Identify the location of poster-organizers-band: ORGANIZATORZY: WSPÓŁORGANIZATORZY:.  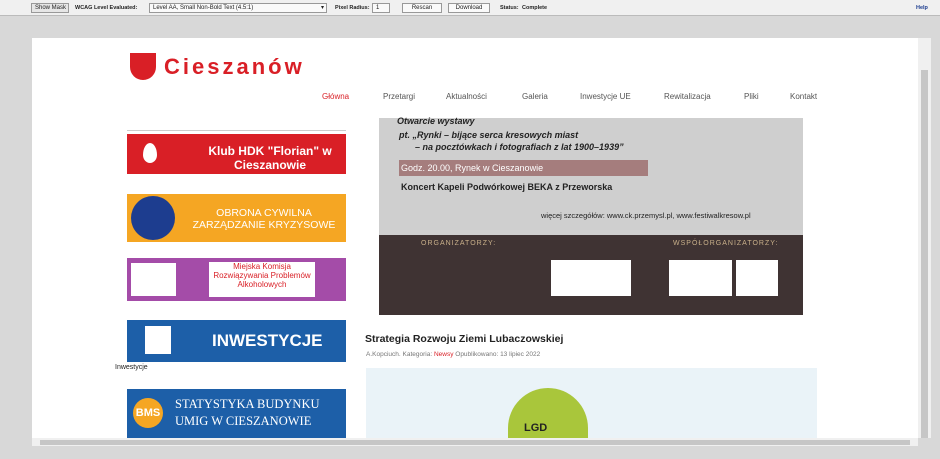
(591, 275).